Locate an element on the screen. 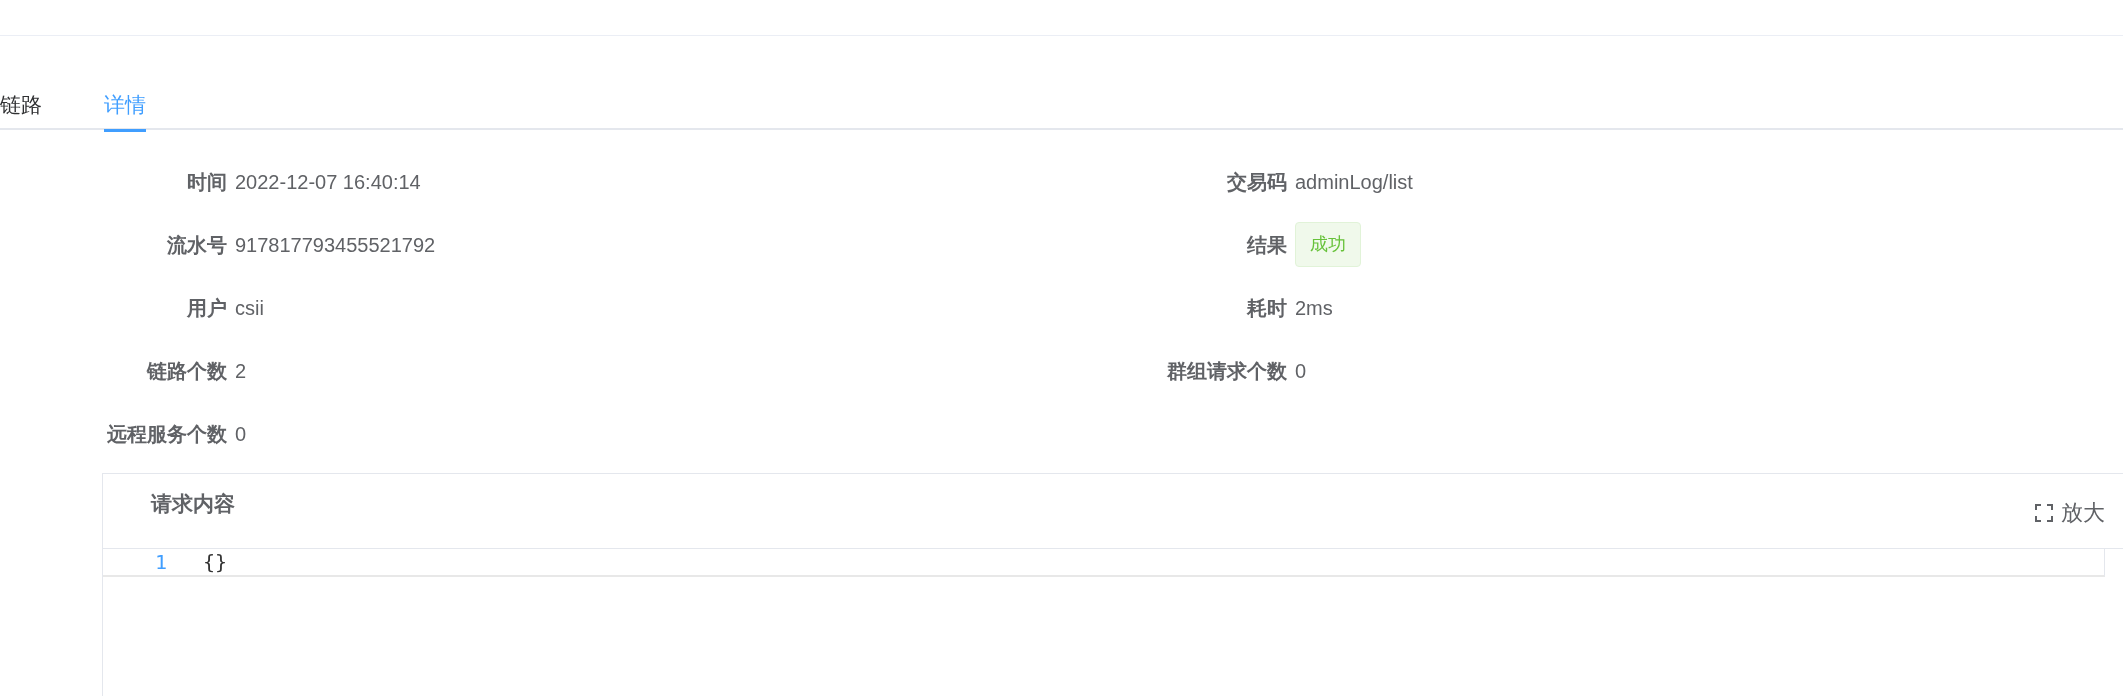 This screenshot has width=2123, height=696. field-value: 917817793455521792 is located at coordinates (335, 245).